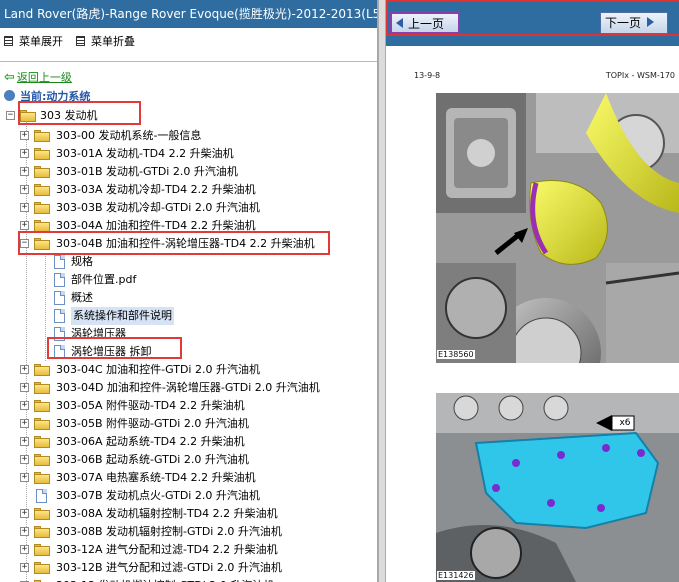 The width and height of the screenshot is (679, 582). Describe the element at coordinates (152, 459) in the screenshot. I see `tree-folder-label: 303-06B 起动系统-GTDi 2.0 升汽油机` at that location.